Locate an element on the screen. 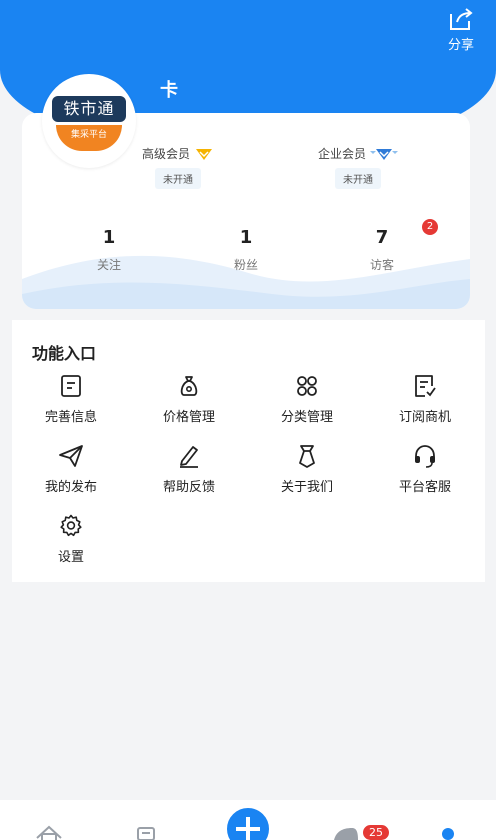 The height and width of the screenshot is (840, 496). avatar: 铁市通 集采平台 is located at coordinates (89, 121).